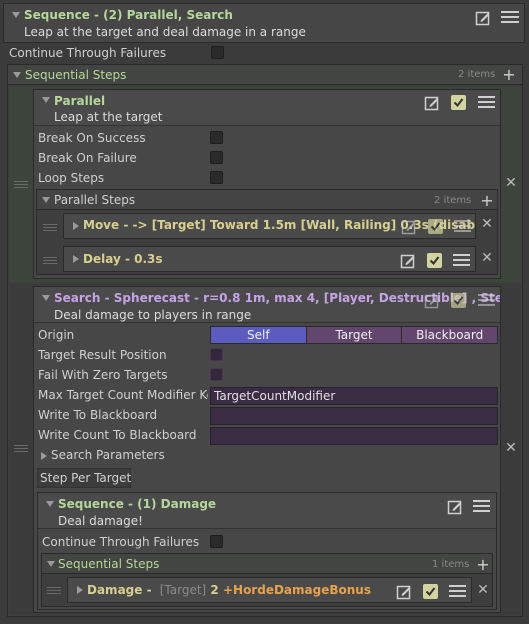 This screenshot has width=529, height=624. I want to click on damage-enabled-checkbox, so click(430, 591).